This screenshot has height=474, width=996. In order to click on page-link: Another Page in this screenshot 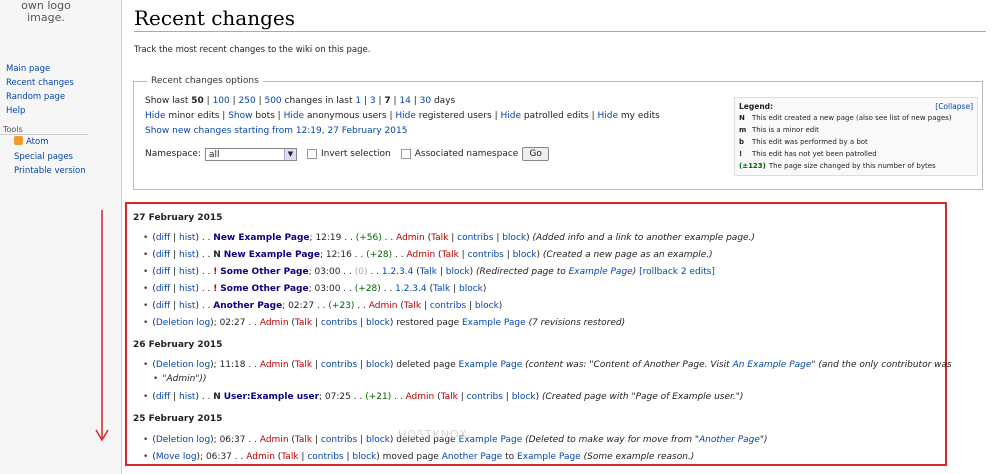, I will do `click(247, 306)`.